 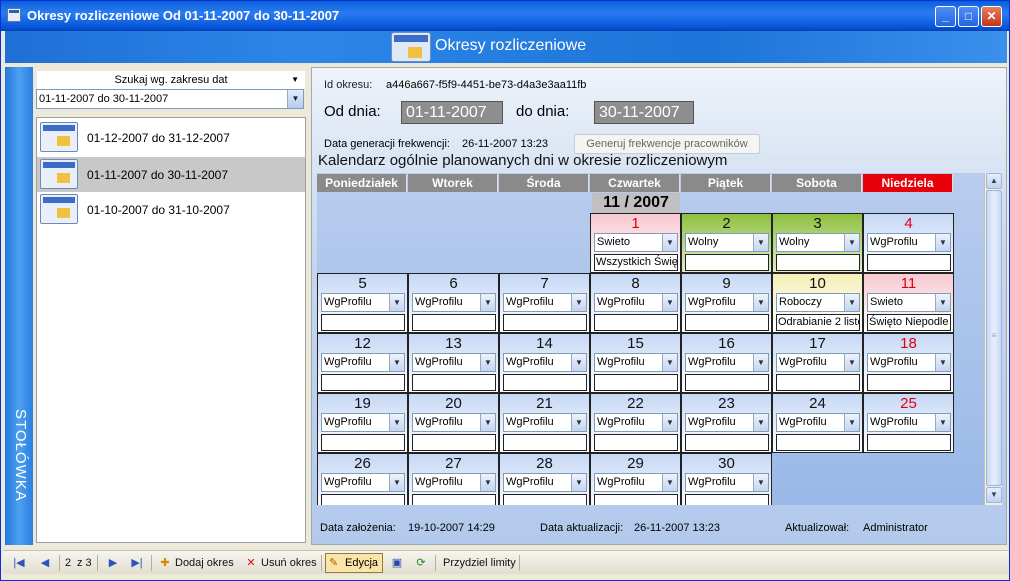 What do you see at coordinates (171, 137) in the screenshot?
I see `period-item: 01-12-2007 do 31-12-2007` at bounding box center [171, 137].